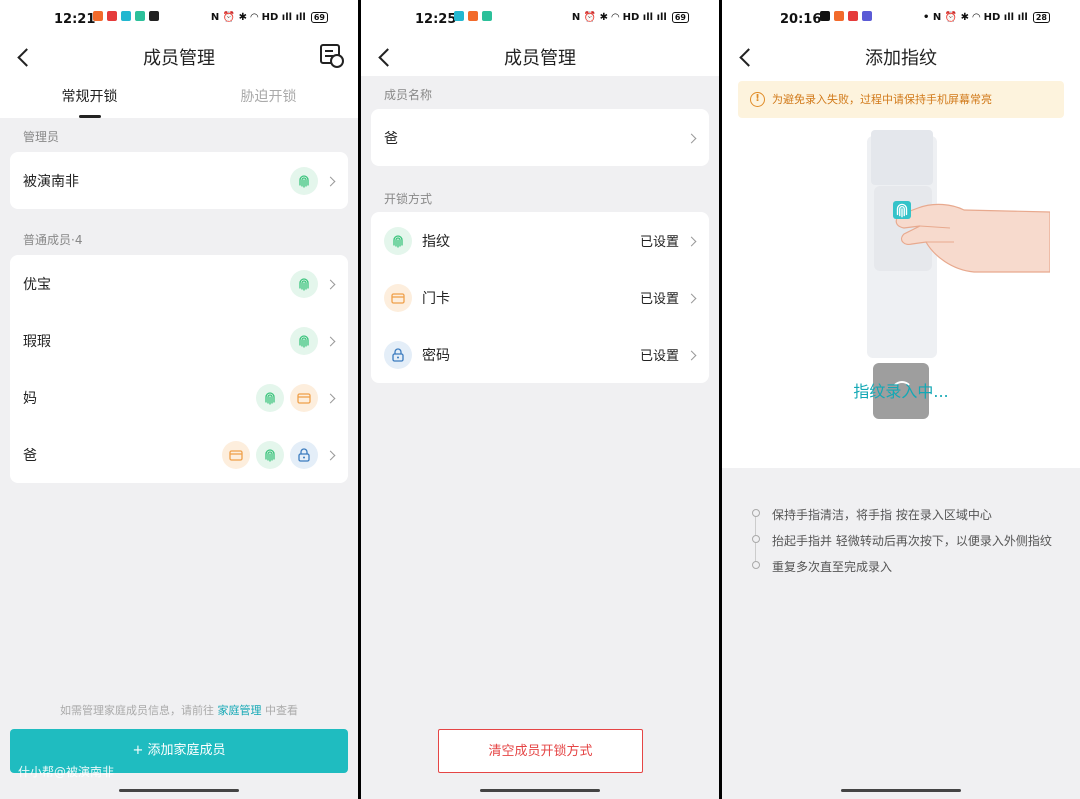  I want to click on tip-item: 保持手指清洁，将手指 按在录入区域中心, so click(901, 519).